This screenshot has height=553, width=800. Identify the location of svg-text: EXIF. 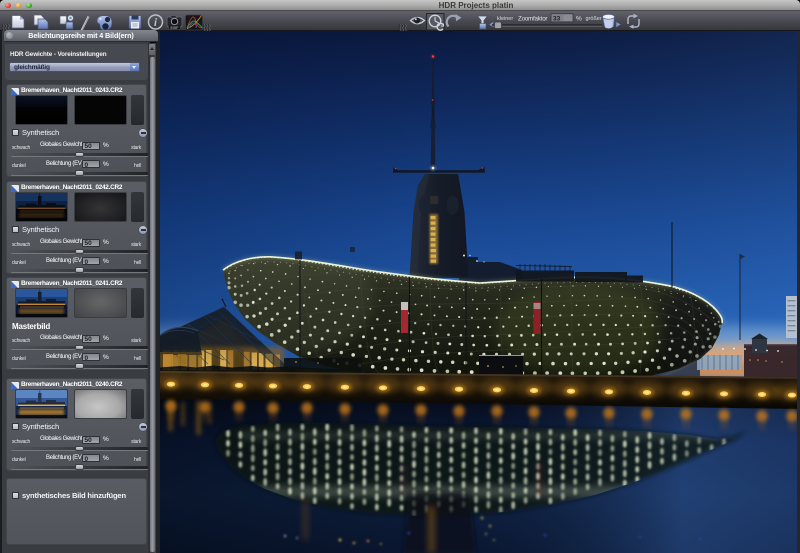
(175, 28).